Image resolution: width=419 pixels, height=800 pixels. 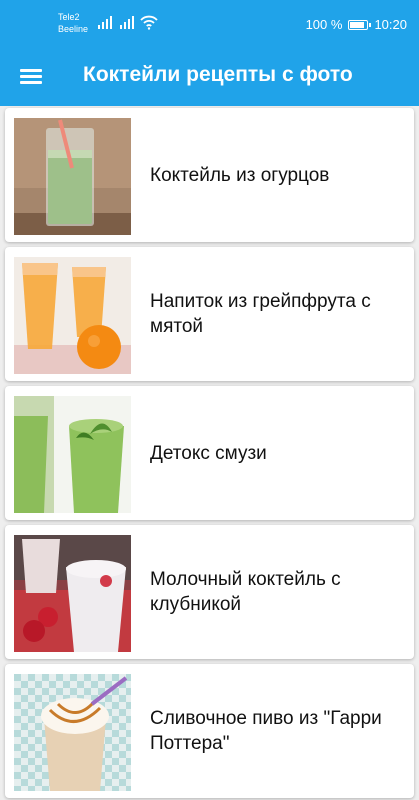 I want to click on wifi-icon, so click(x=149, y=22).